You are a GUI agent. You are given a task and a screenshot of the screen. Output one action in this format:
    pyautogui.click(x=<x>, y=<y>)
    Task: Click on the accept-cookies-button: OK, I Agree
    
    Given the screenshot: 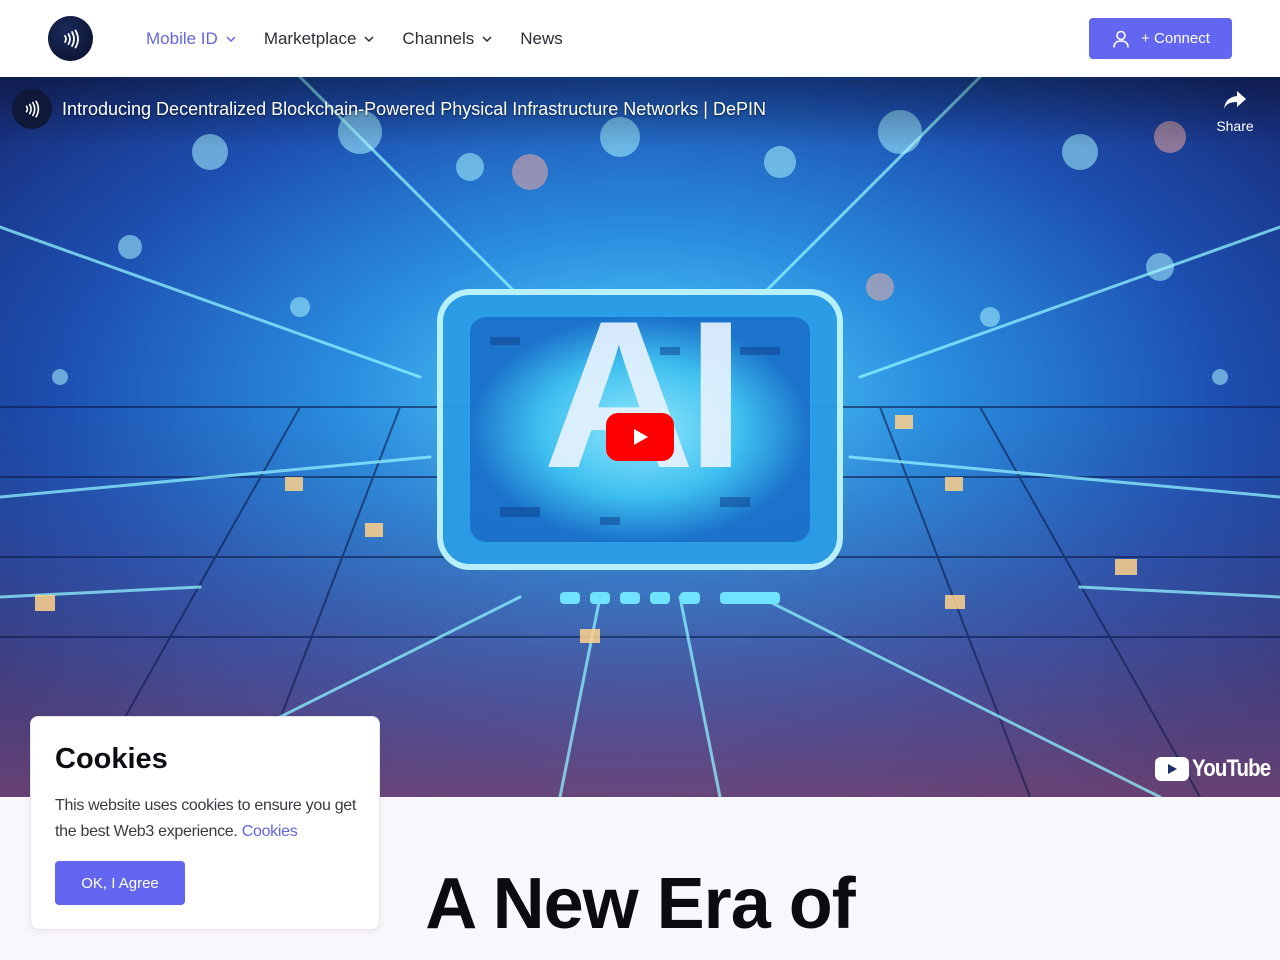 What is the action you would take?
    pyautogui.click(x=120, y=883)
    